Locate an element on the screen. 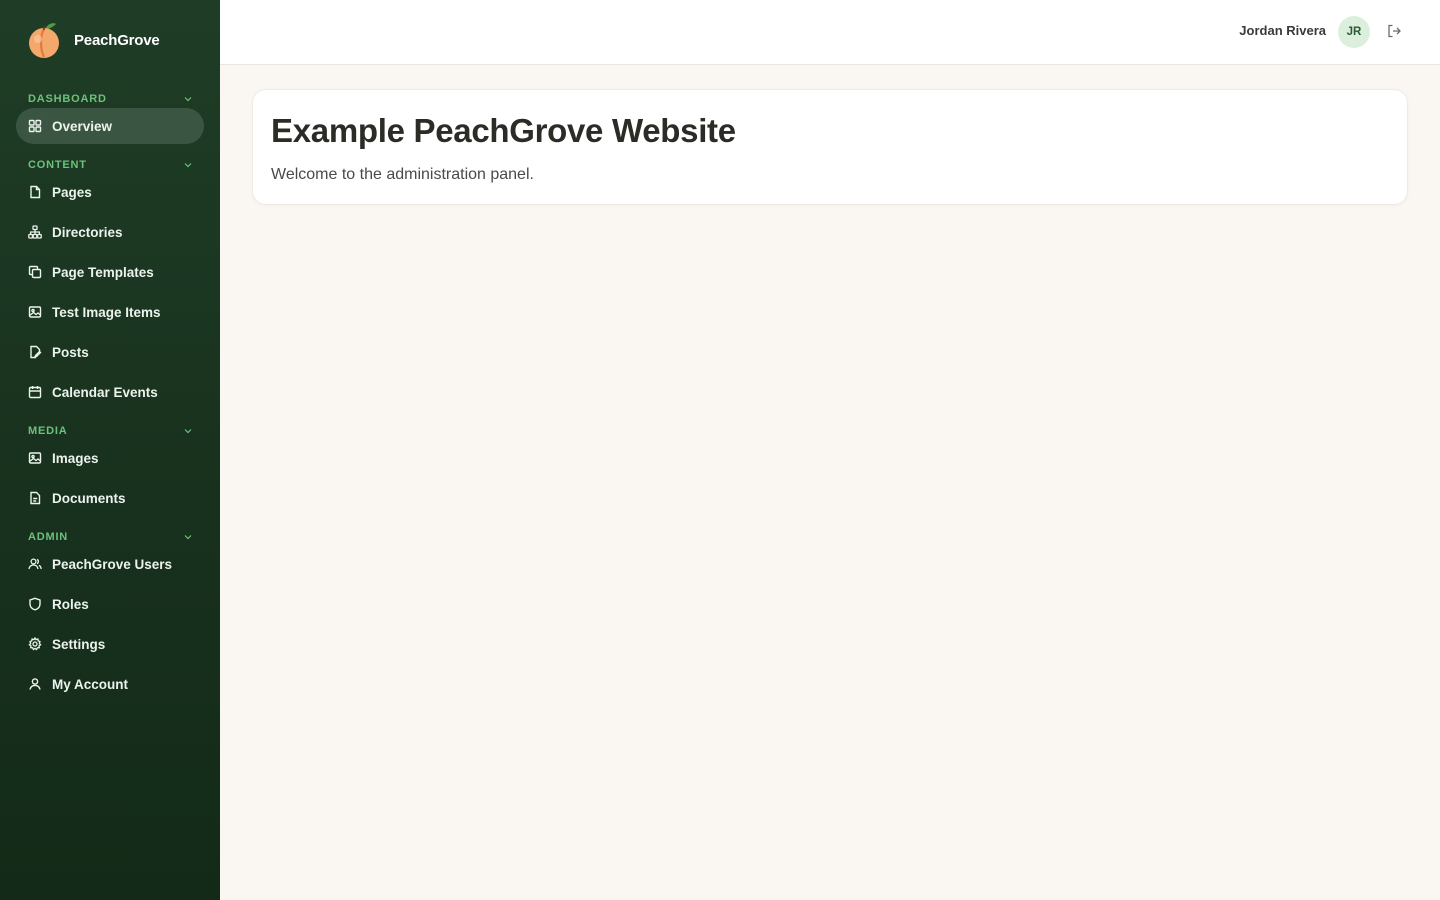 This screenshot has height=900, width=1440. page-title: Example PeachGrove Website is located at coordinates (503, 130).